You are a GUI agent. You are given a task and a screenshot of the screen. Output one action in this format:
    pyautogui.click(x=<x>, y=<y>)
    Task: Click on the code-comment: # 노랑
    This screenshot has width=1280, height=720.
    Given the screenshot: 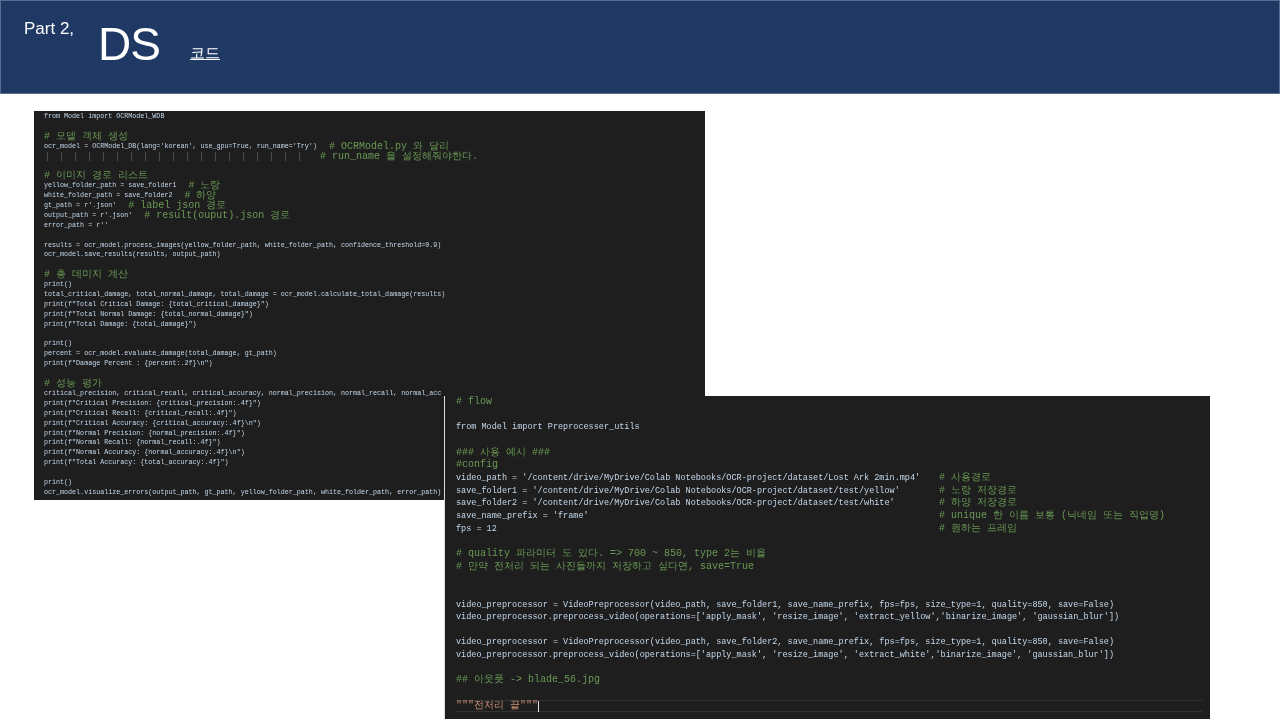 What is the action you would take?
    pyautogui.click(x=204, y=186)
    